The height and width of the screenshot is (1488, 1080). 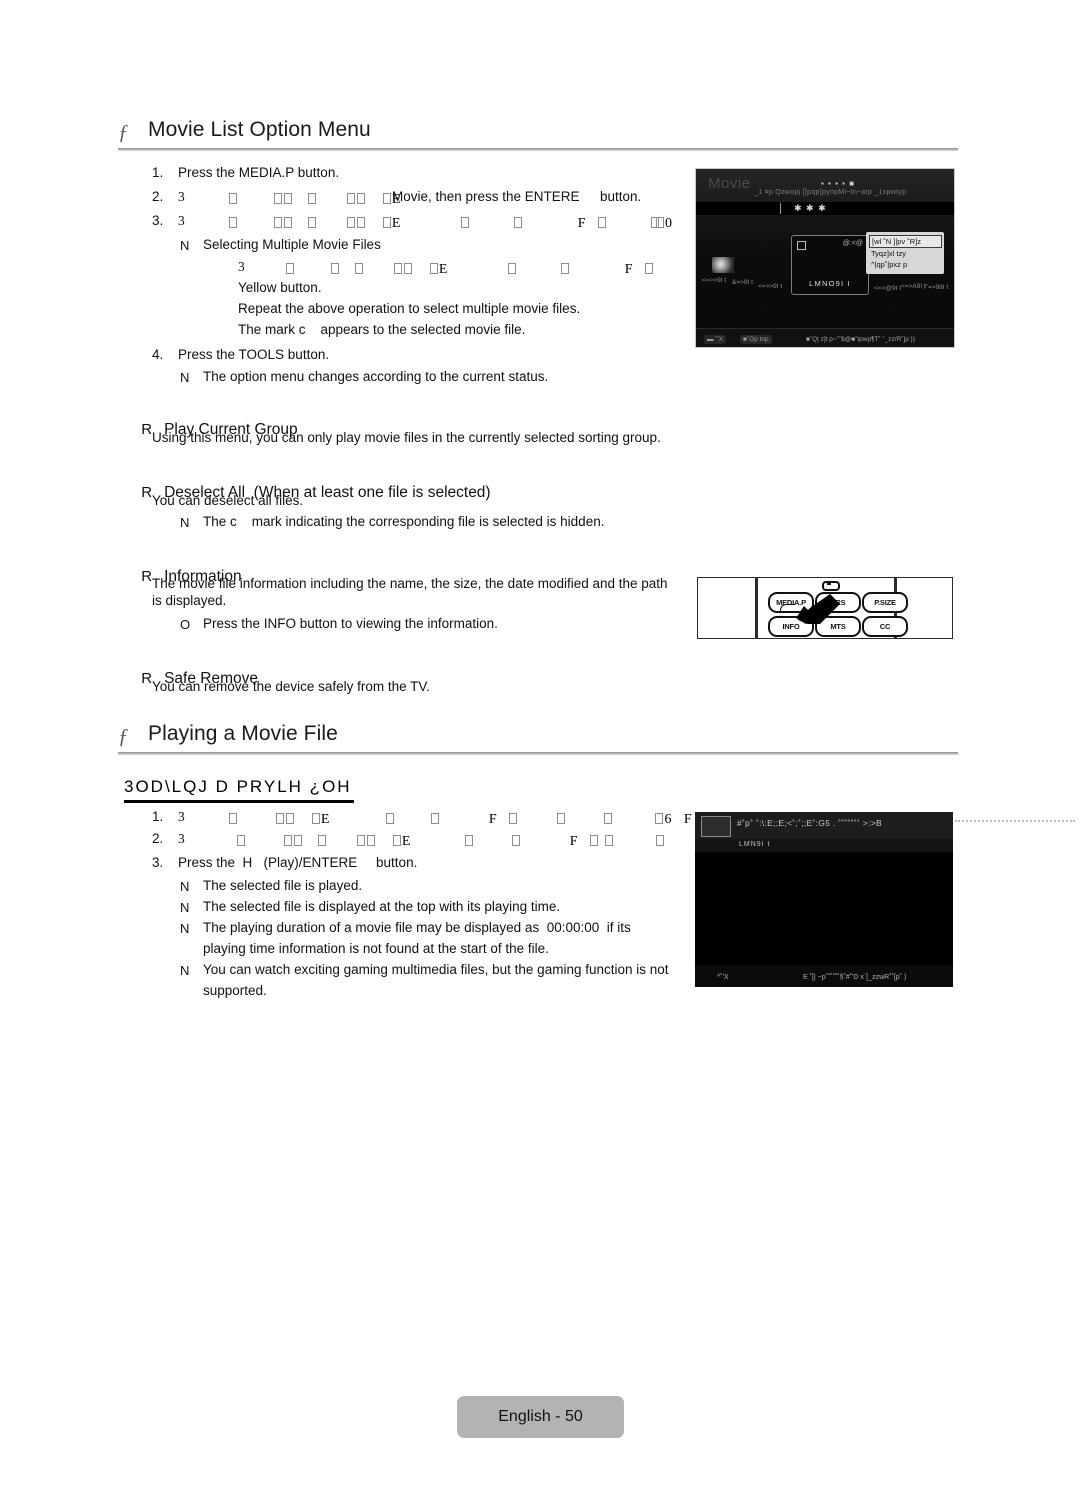 What do you see at coordinates (254, 354) in the screenshot?
I see `step-4-text: Press the TOOLS button.` at bounding box center [254, 354].